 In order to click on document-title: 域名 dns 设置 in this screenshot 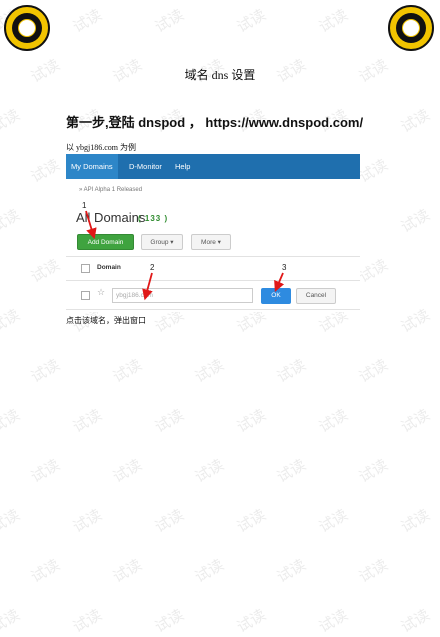, I will do `click(220, 75)`.